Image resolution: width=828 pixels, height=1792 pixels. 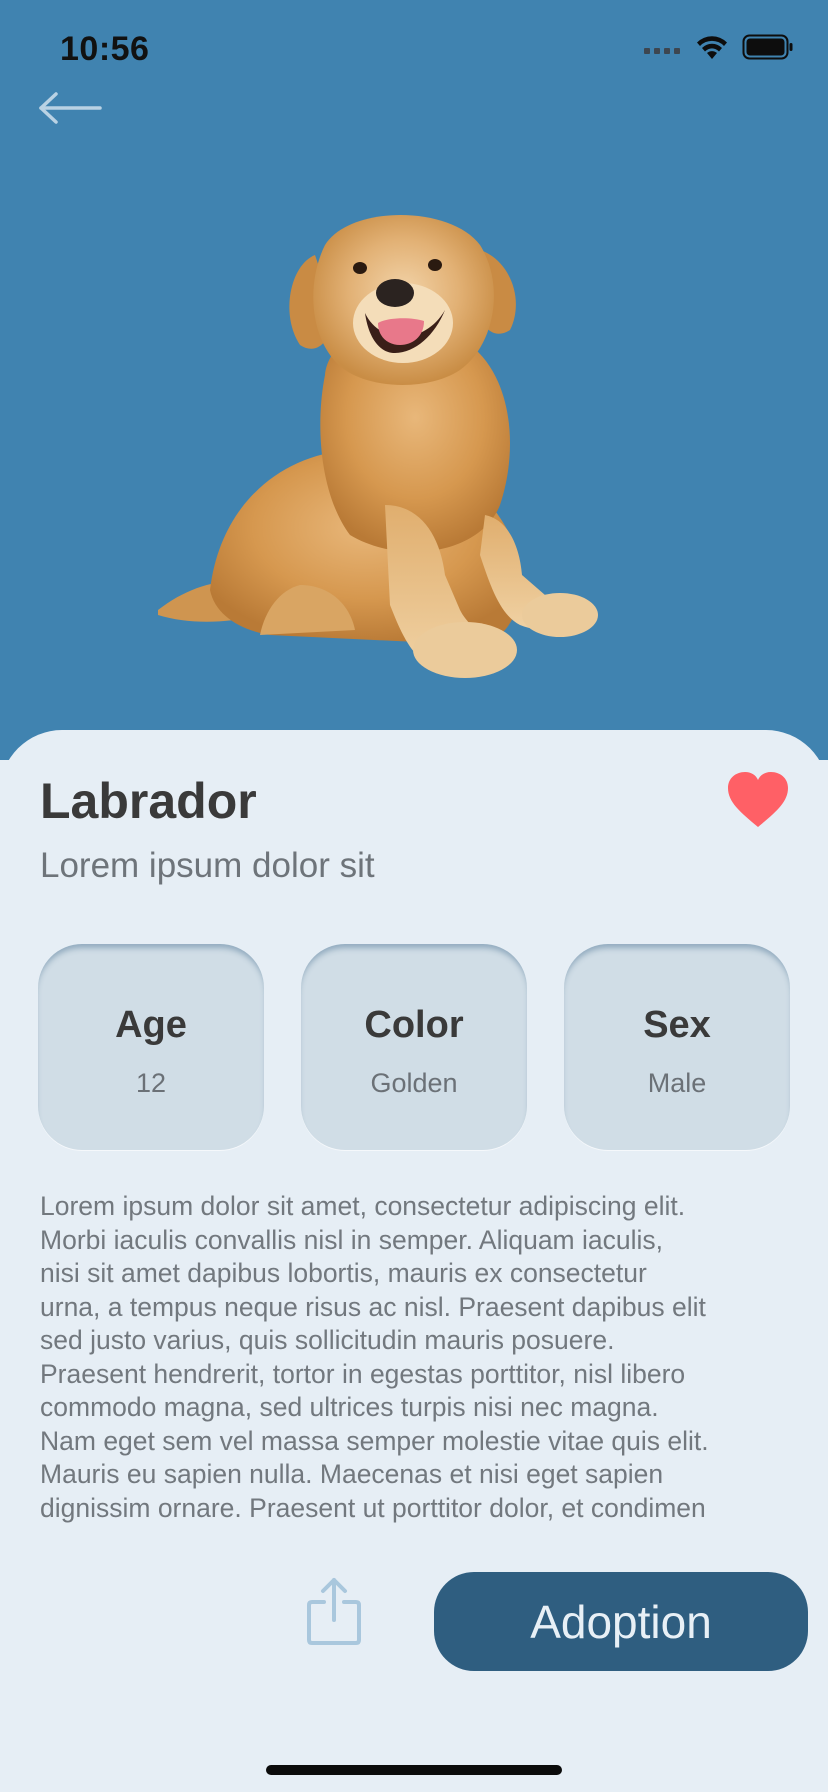 I want to click on stat-value: Golden, so click(x=414, y=1083).